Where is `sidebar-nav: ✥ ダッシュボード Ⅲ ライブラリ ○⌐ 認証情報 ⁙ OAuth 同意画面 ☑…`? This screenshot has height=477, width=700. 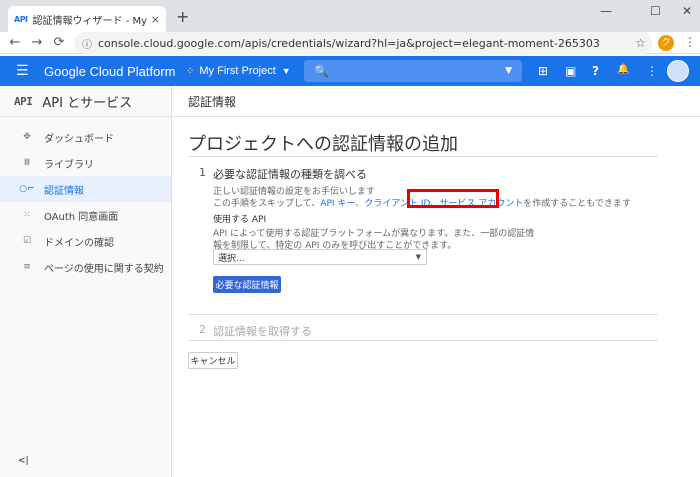 sidebar-nav: ✥ ダッシュボード Ⅲ ライブラリ ○⌐ 認証情報 ⁙ OAuth 同意画面 ☑… is located at coordinates (85, 202).